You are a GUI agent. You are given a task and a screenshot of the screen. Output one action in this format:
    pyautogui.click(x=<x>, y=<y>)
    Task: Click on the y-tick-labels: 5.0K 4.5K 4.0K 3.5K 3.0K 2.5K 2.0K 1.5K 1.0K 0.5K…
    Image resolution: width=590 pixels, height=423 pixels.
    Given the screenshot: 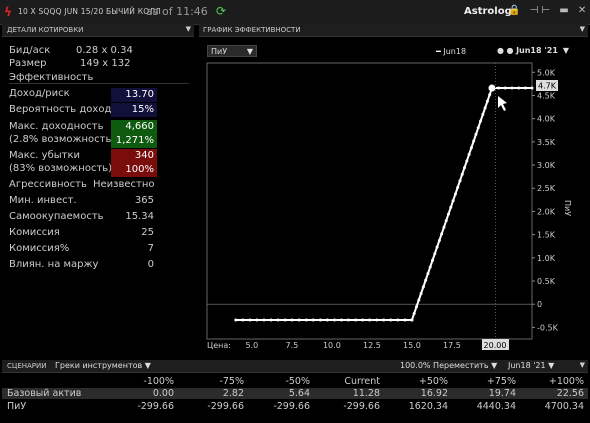 What is the action you would take?
    pyautogui.click(x=548, y=200)
    